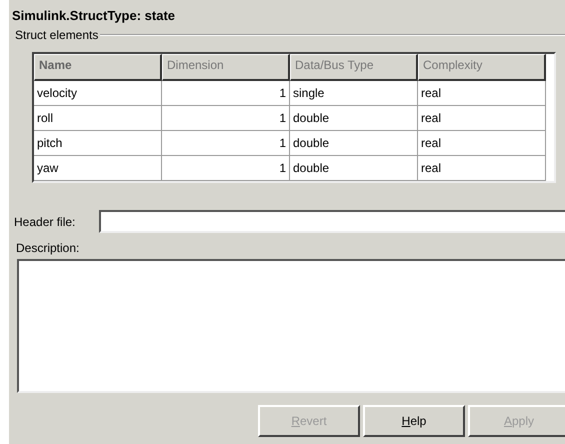 This screenshot has width=565, height=444. What do you see at coordinates (332, 221) in the screenshot?
I see `header-file-field` at bounding box center [332, 221].